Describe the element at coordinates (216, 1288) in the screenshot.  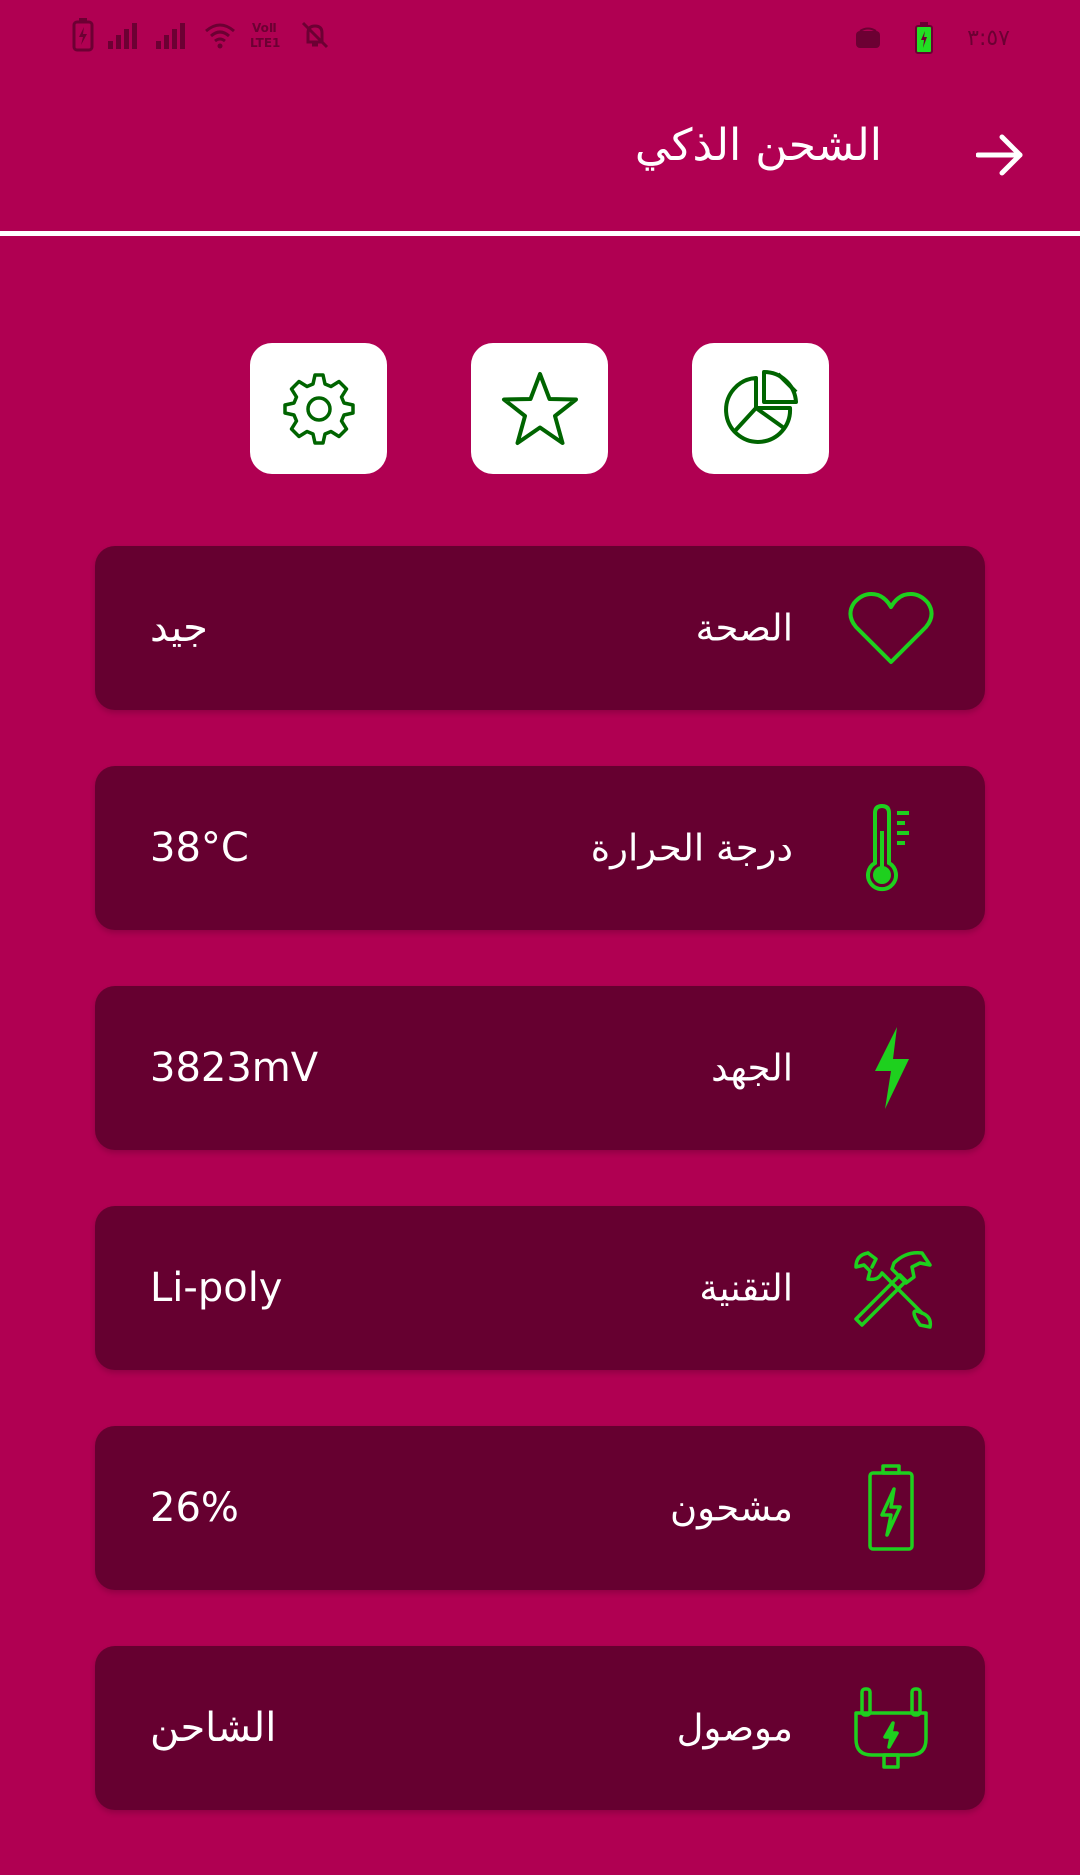
I see `technology-value: Li-poly` at that location.